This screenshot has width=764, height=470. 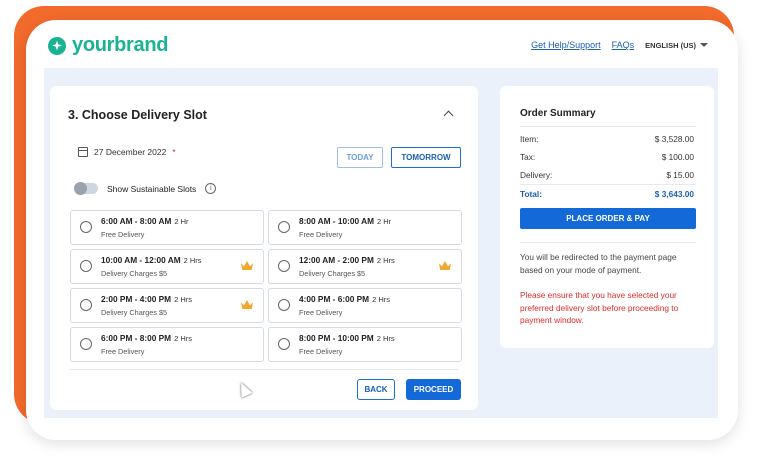 I want to click on slot-time: 6:00 AM - 8:00 AM, so click(x=136, y=221).